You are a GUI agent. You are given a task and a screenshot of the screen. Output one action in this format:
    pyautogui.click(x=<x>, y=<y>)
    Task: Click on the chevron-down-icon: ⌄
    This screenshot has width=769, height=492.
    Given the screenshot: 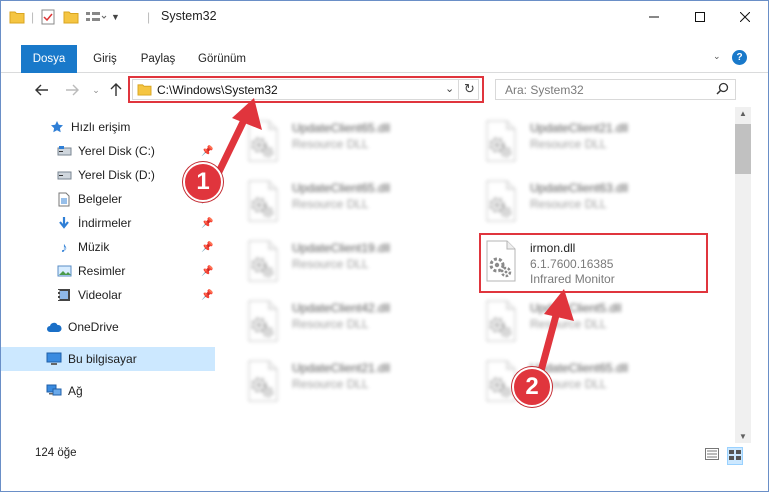 What is the action you would take?
    pyautogui.click(x=96, y=89)
    